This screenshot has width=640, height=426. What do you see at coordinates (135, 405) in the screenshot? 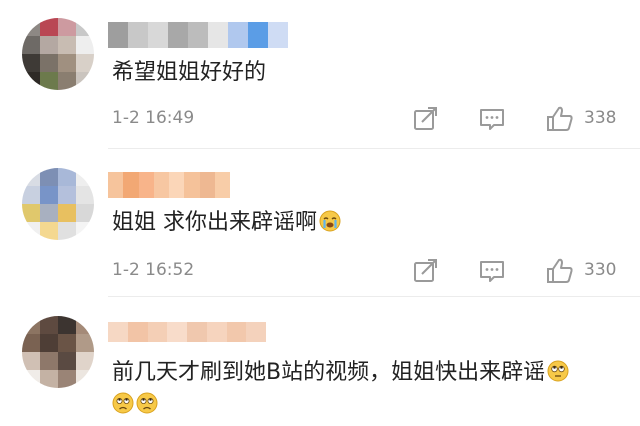
I see `comment-emoji-line` at bounding box center [135, 405].